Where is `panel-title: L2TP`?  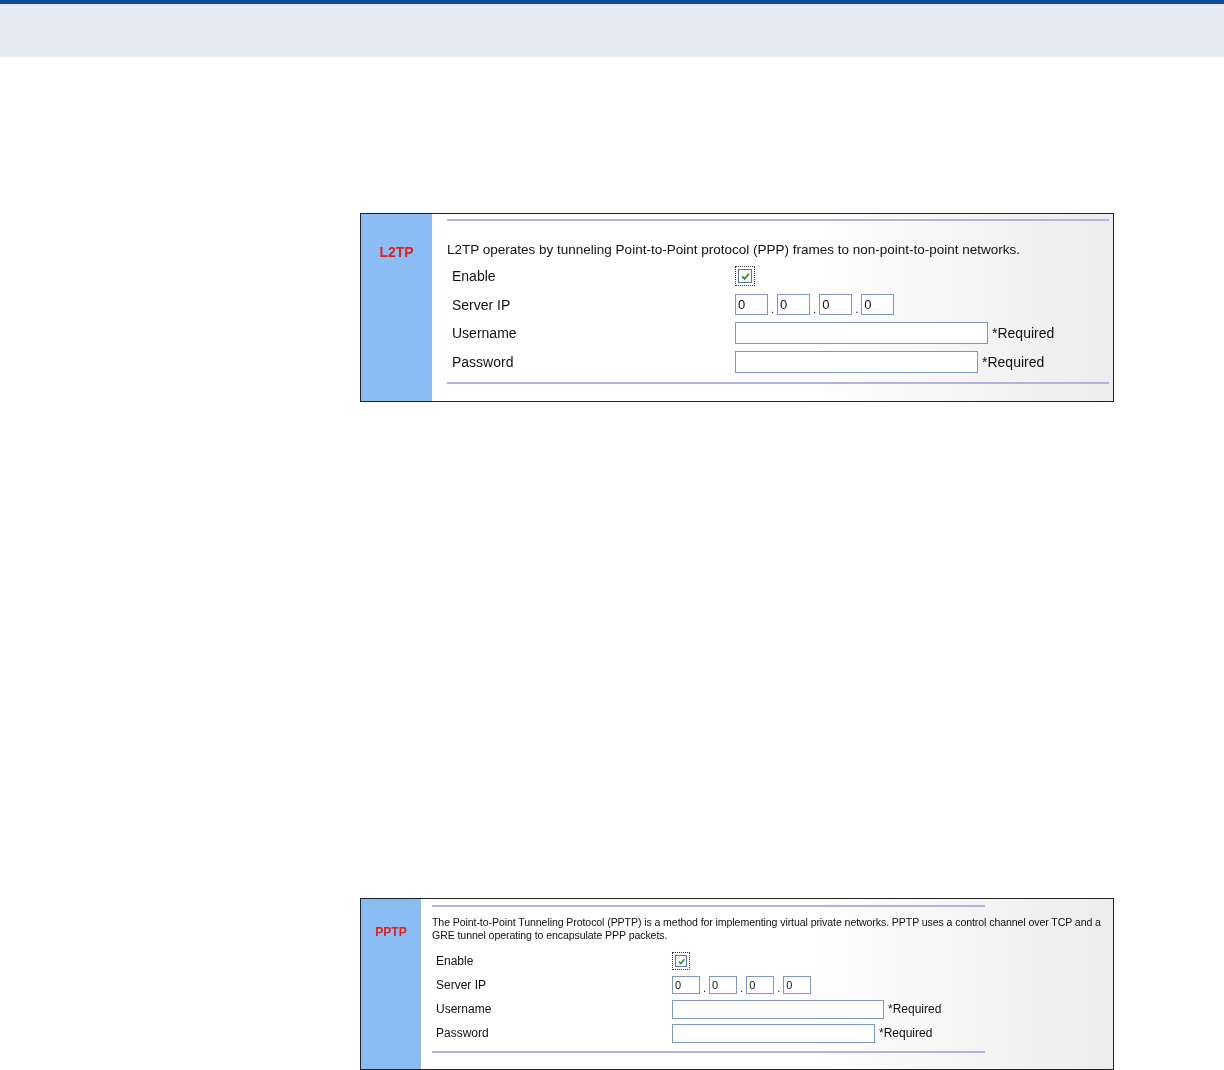 panel-title: L2TP is located at coordinates (396, 252).